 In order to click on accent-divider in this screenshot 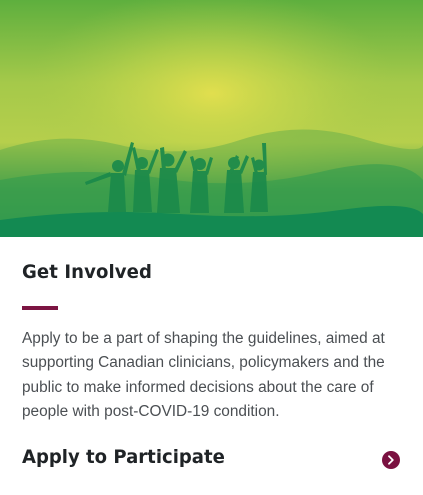, I will do `click(40, 308)`.